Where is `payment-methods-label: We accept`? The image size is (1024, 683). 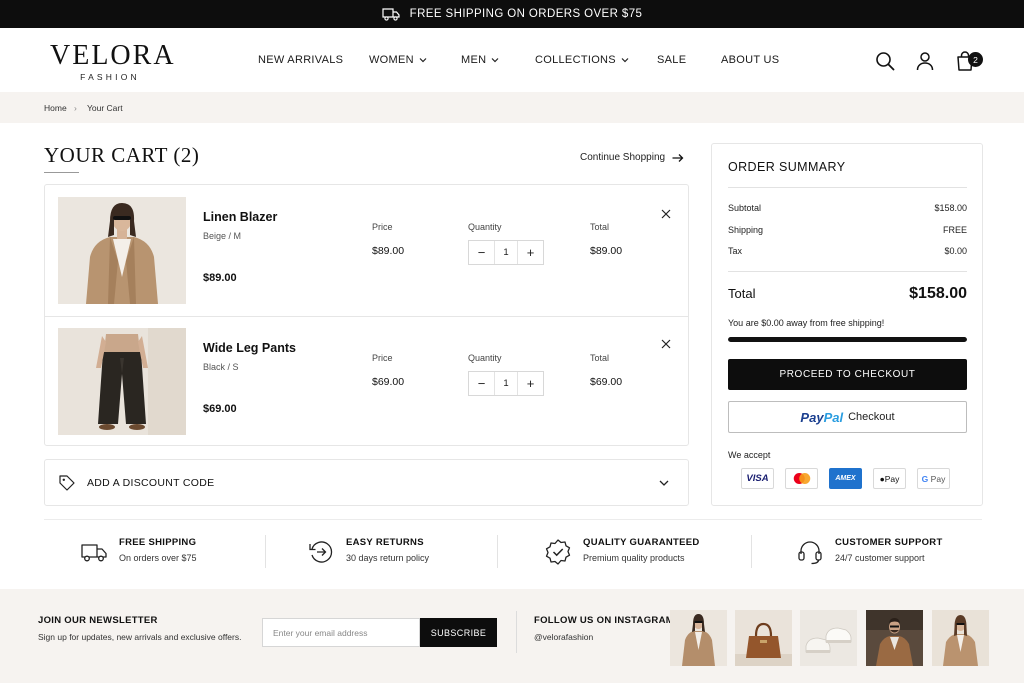 payment-methods-label: We accept is located at coordinates (749, 455).